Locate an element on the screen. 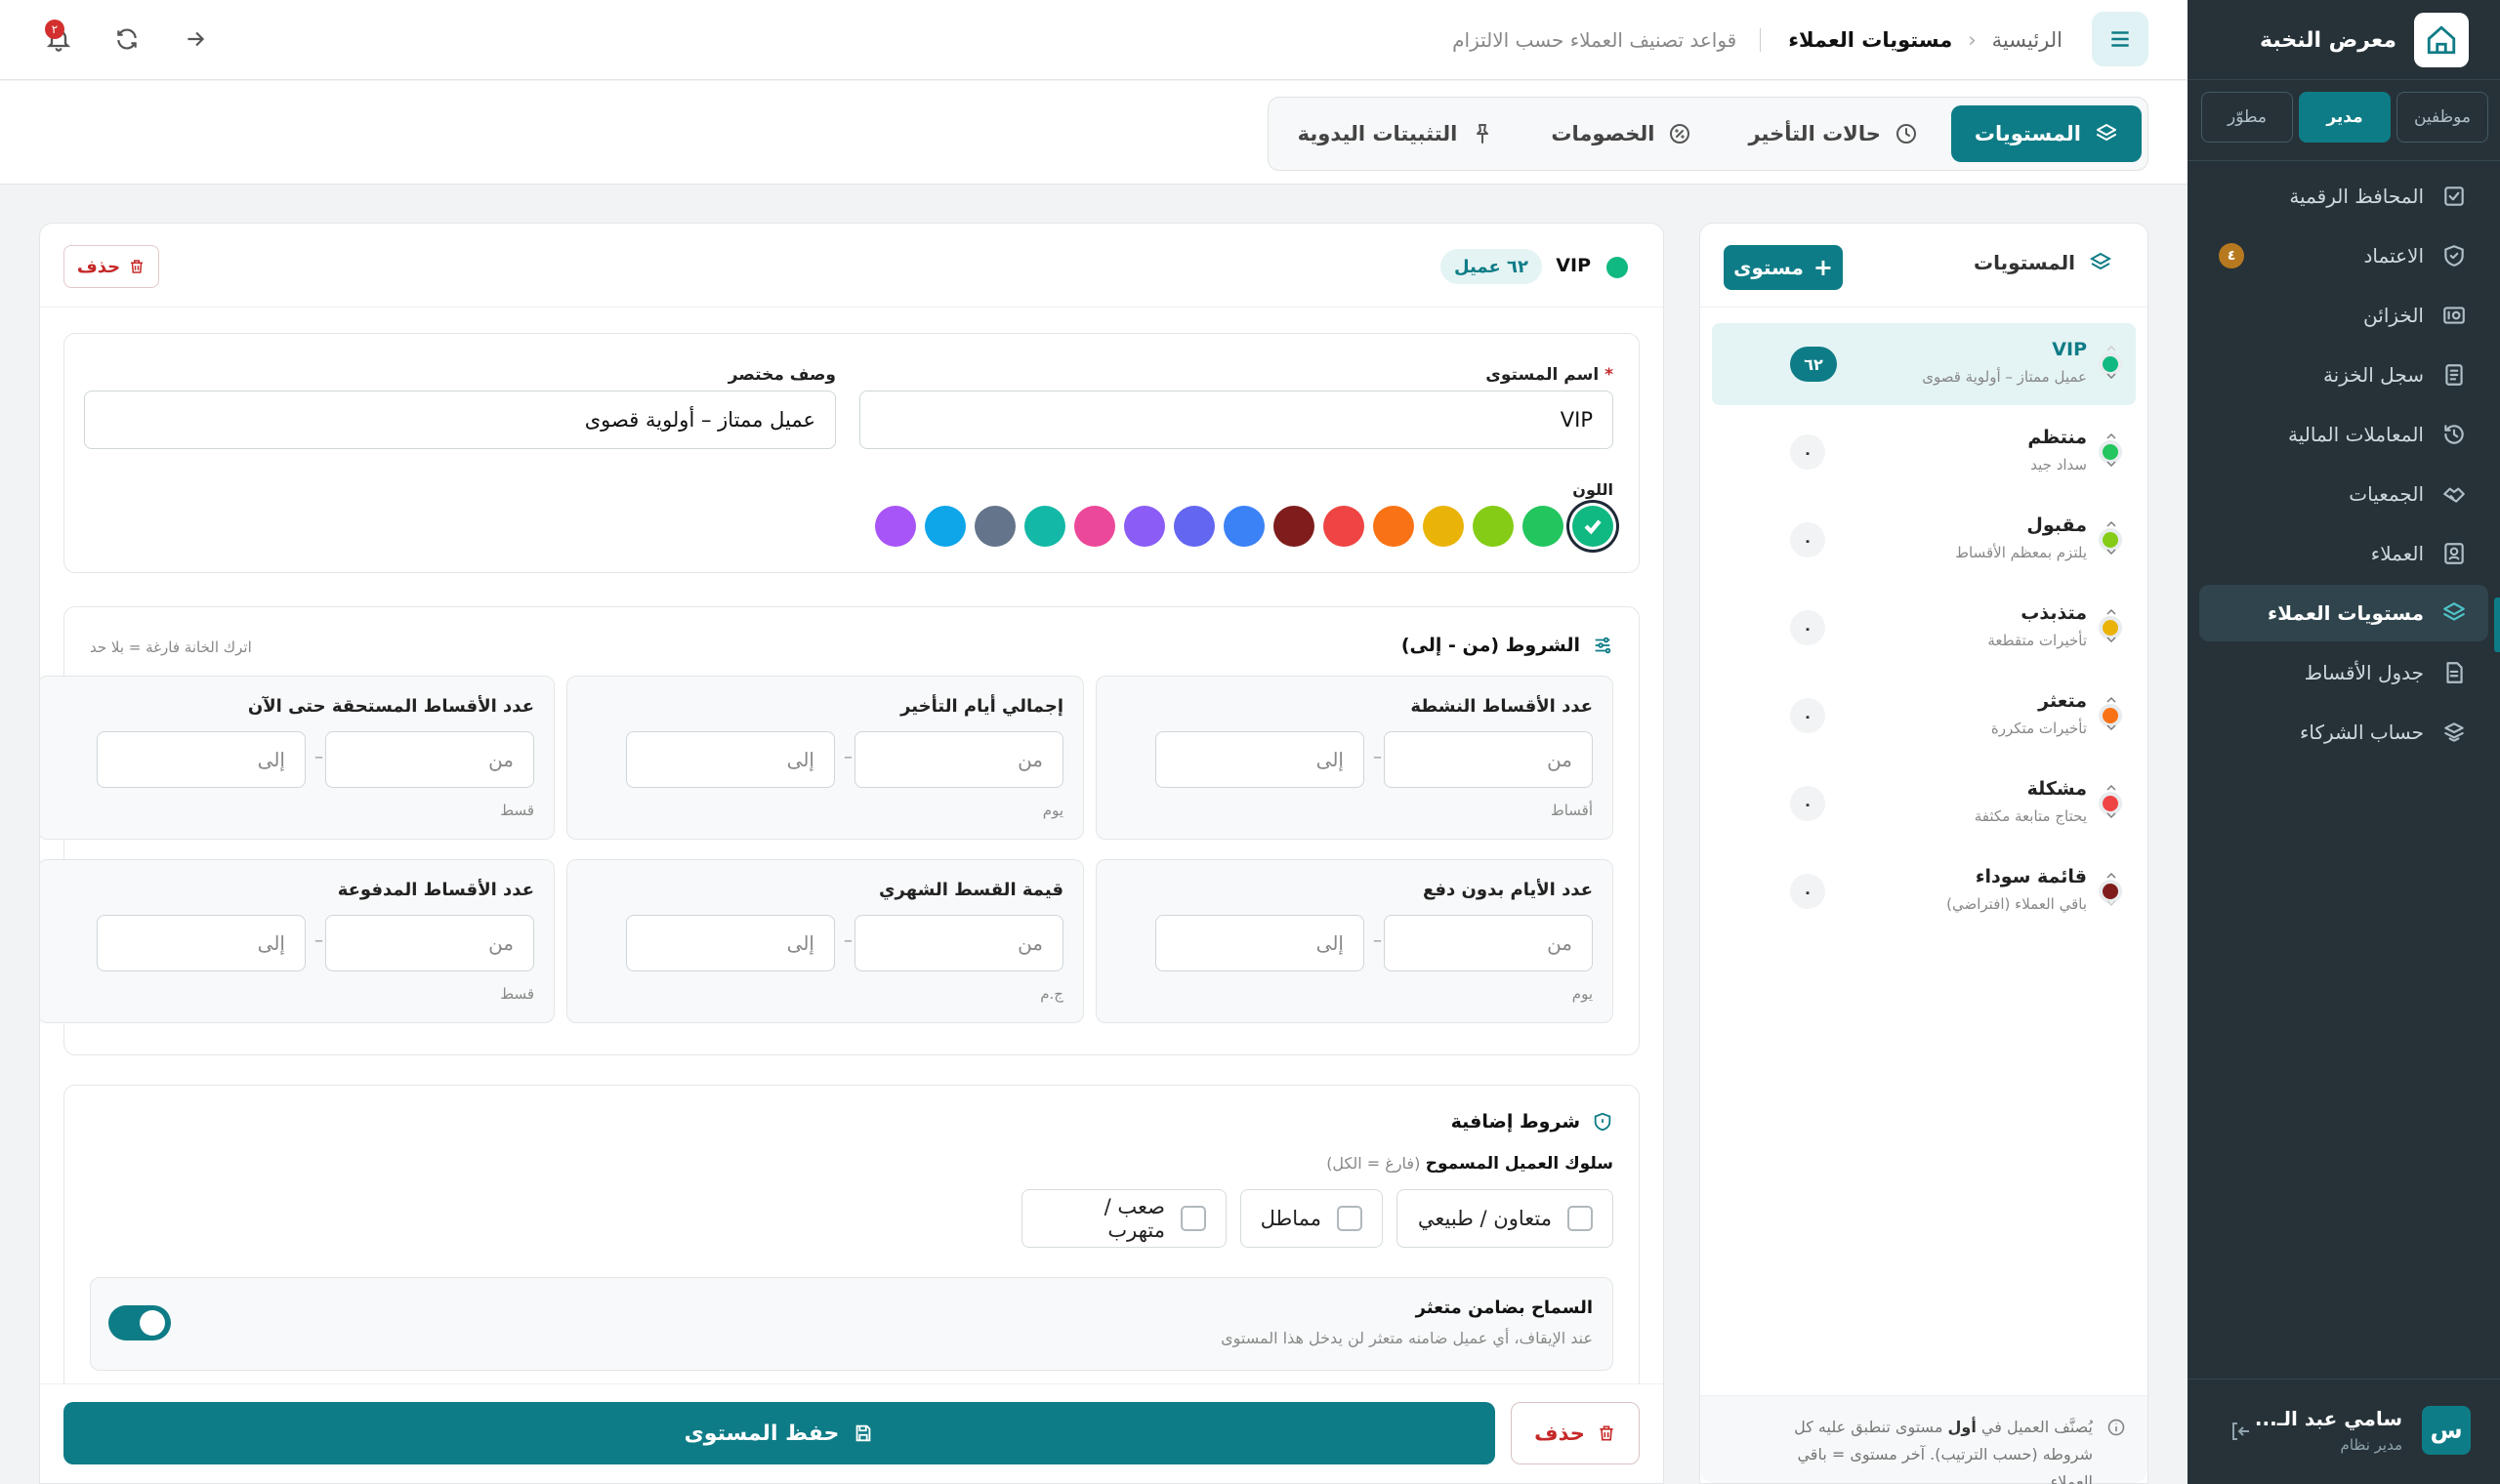 The height and width of the screenshot is (1484, 2500). sidebar-item-9: حساب الشركاء is located at coordinates (2343, 733).